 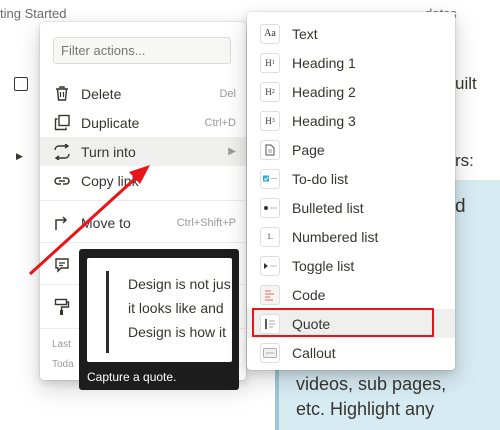 What do you see at coordinates (314, 352) in the screenshot?
I see `submenu-item-label: Callout` at bounding box center [314, 352].